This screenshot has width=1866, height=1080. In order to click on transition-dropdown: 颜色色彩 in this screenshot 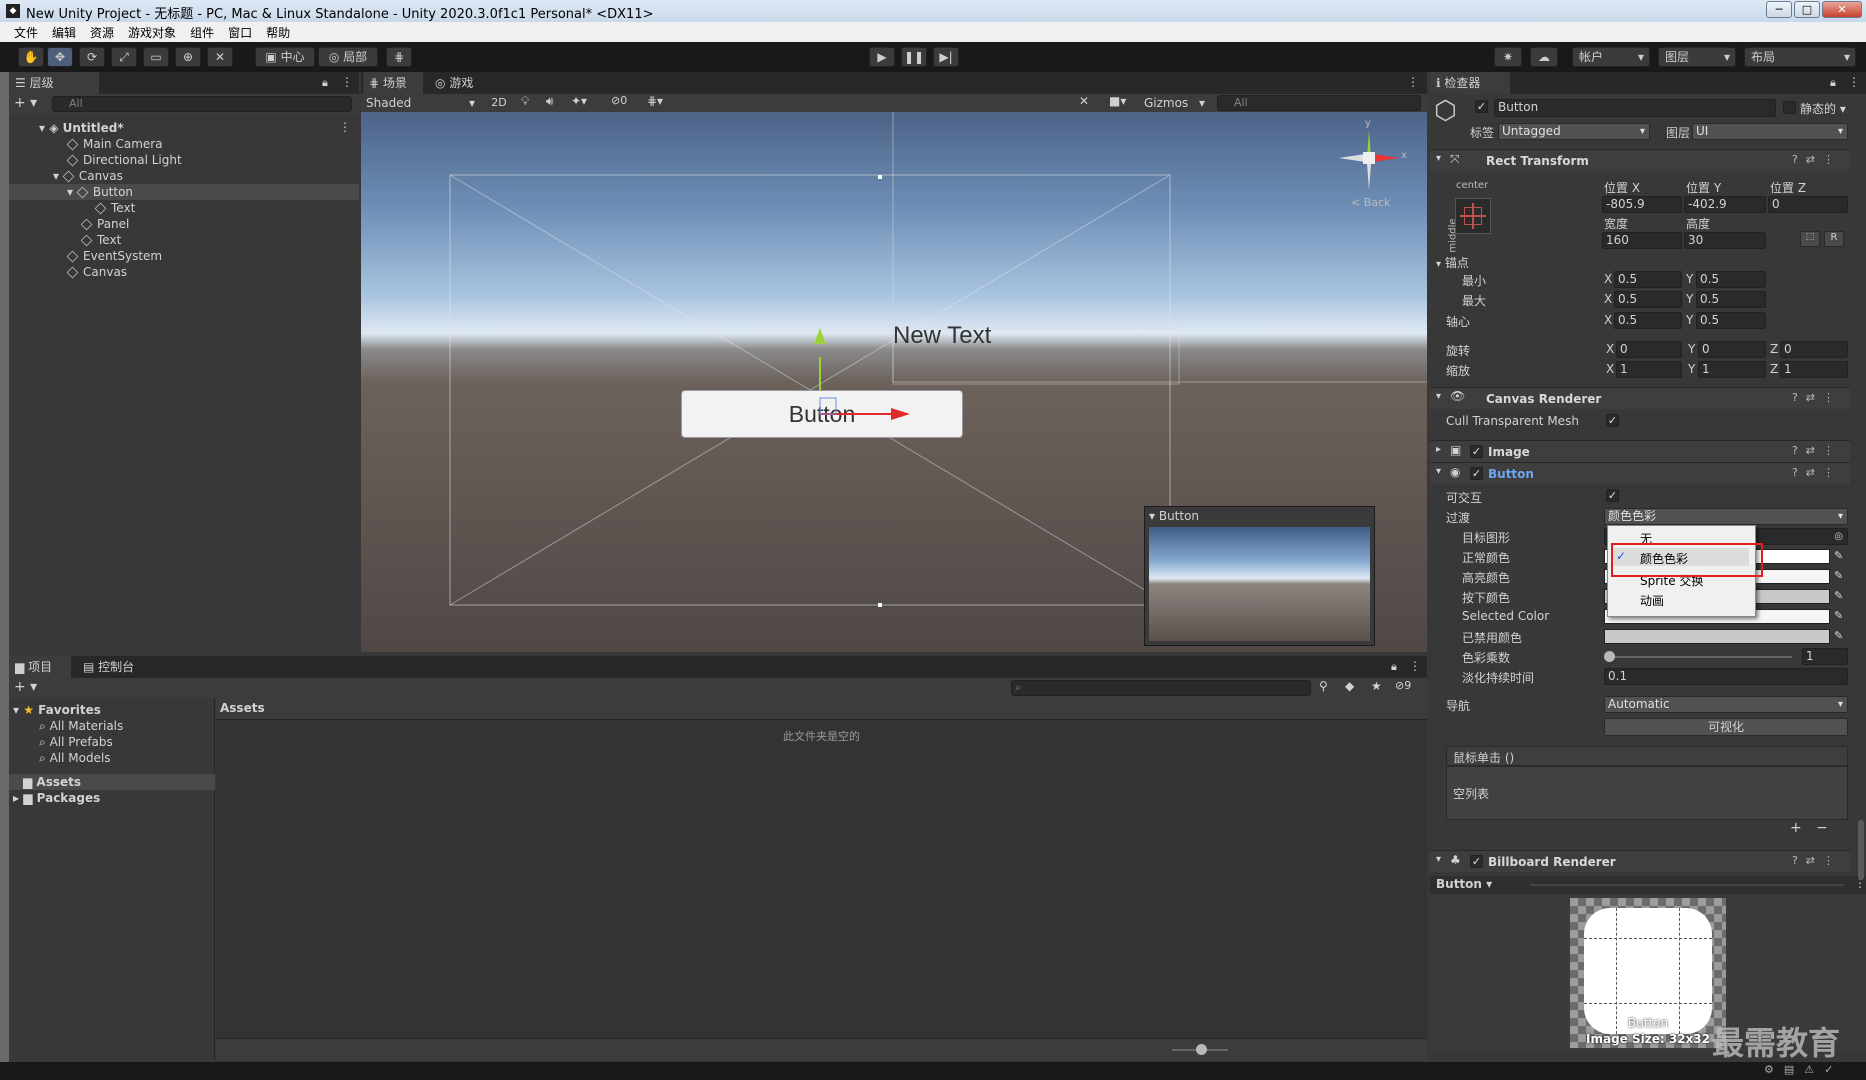, I will do `click(1726, 516)`.